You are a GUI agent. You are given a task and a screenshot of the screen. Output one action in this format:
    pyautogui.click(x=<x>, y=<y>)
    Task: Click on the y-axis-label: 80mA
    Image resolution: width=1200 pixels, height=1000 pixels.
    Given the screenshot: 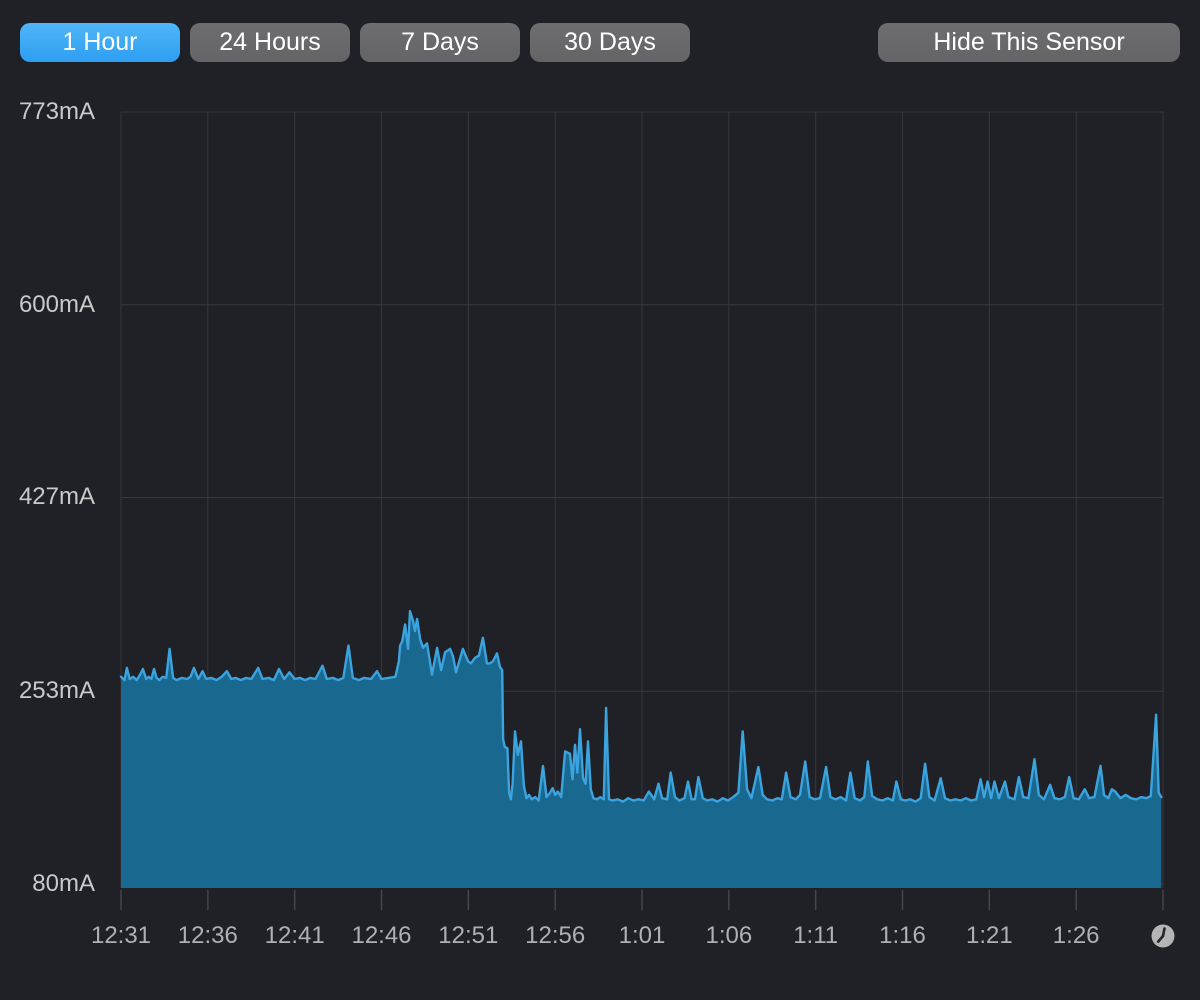 What is the action you would take?
    pyautogui.click(x=63, y=883)
    